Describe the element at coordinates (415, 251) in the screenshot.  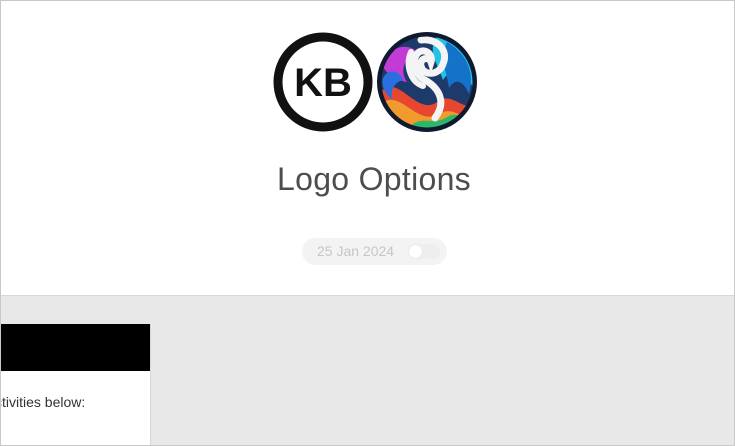
I see `toggle-knob` at that location.